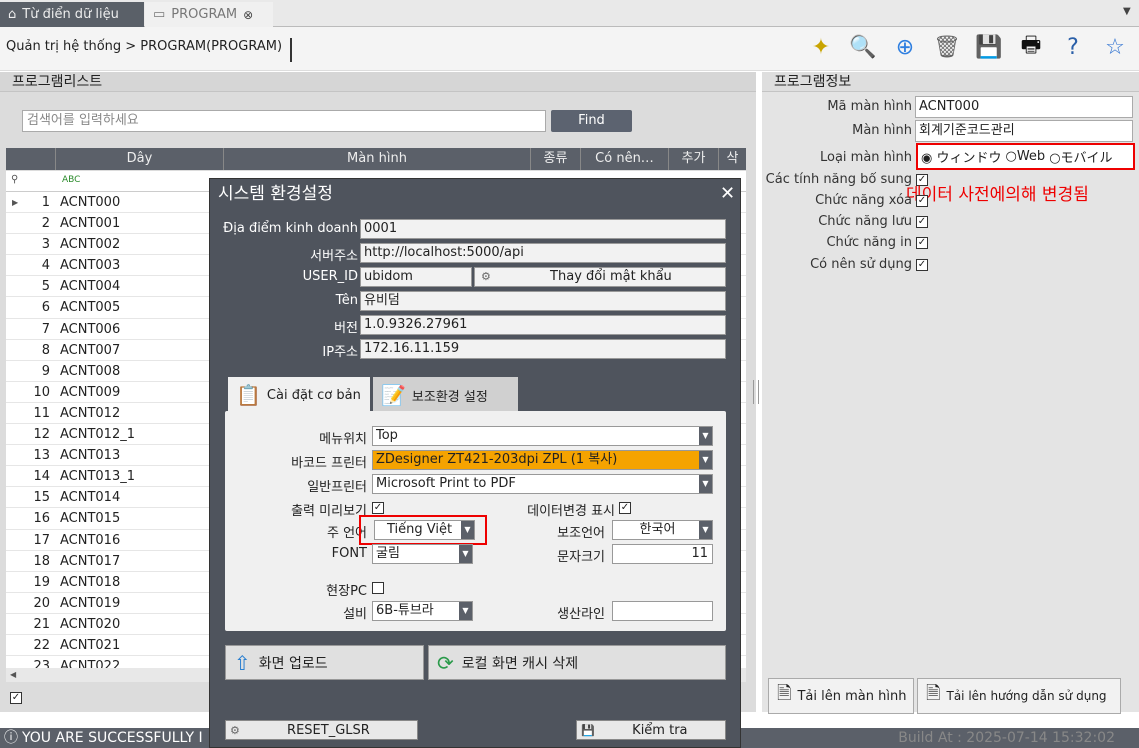 This screenshot has height=748, width=1139. What do you see at coordinates (416, 277) in the screenshot?
I see `user-id-field: ubidom` at bounding box center [416, 277].